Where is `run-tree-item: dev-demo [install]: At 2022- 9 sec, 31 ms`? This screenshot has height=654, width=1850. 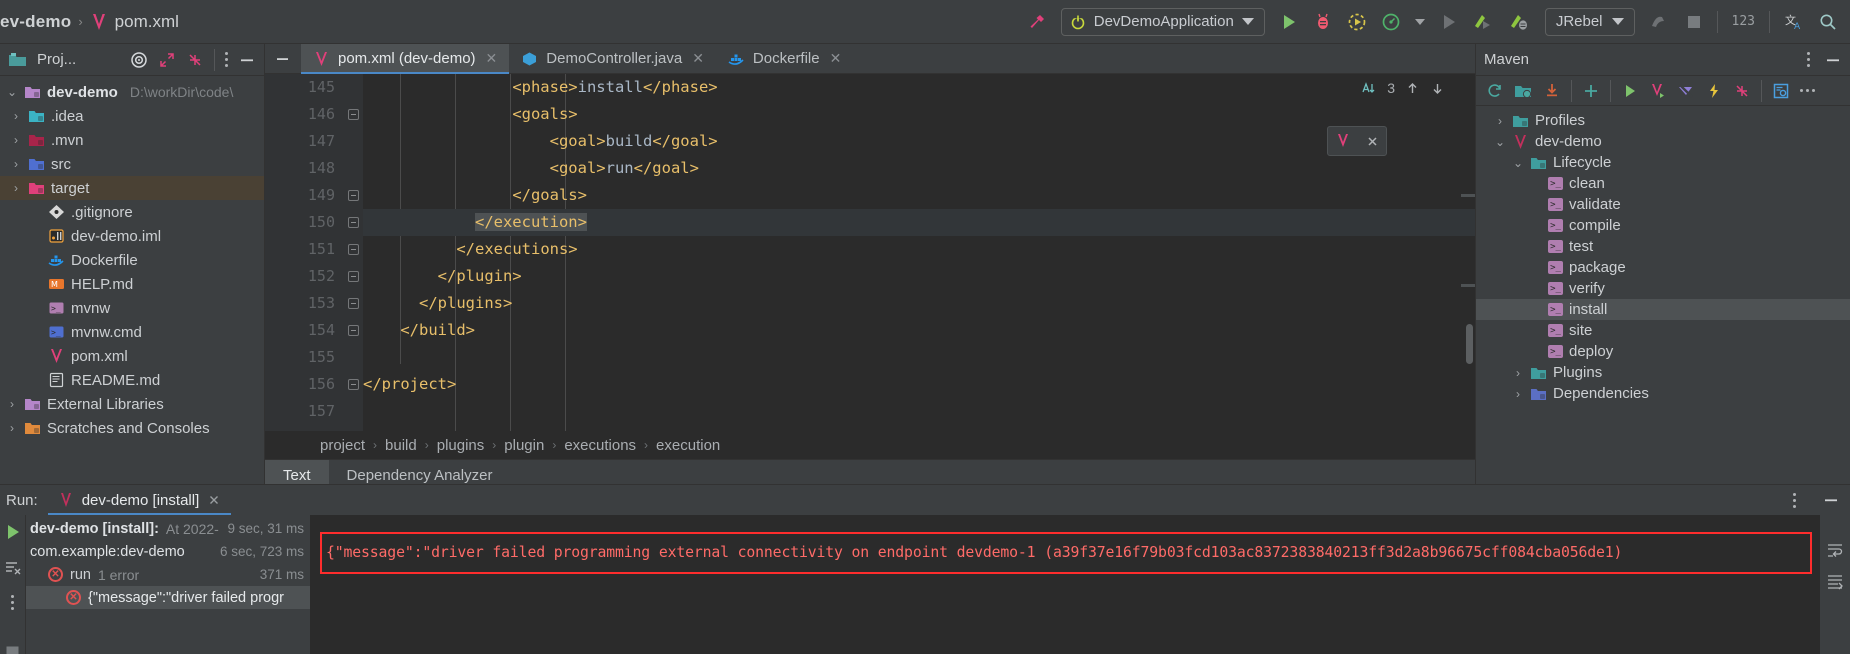
run-tree-item: dev-demo [install]: At 2022- 9 sec, 31 ms is located at coordinates (168, 528).